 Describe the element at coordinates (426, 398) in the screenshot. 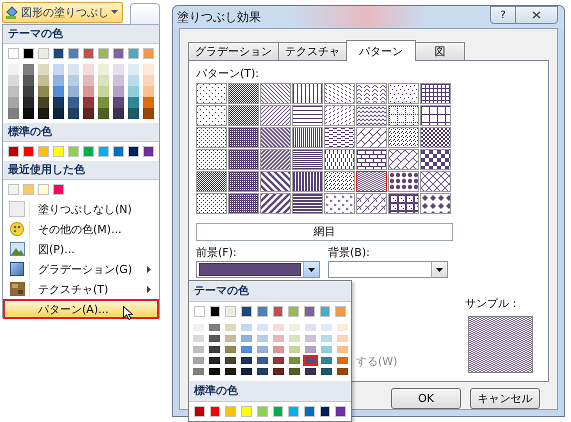

I see `ok-button: OK` at that location.